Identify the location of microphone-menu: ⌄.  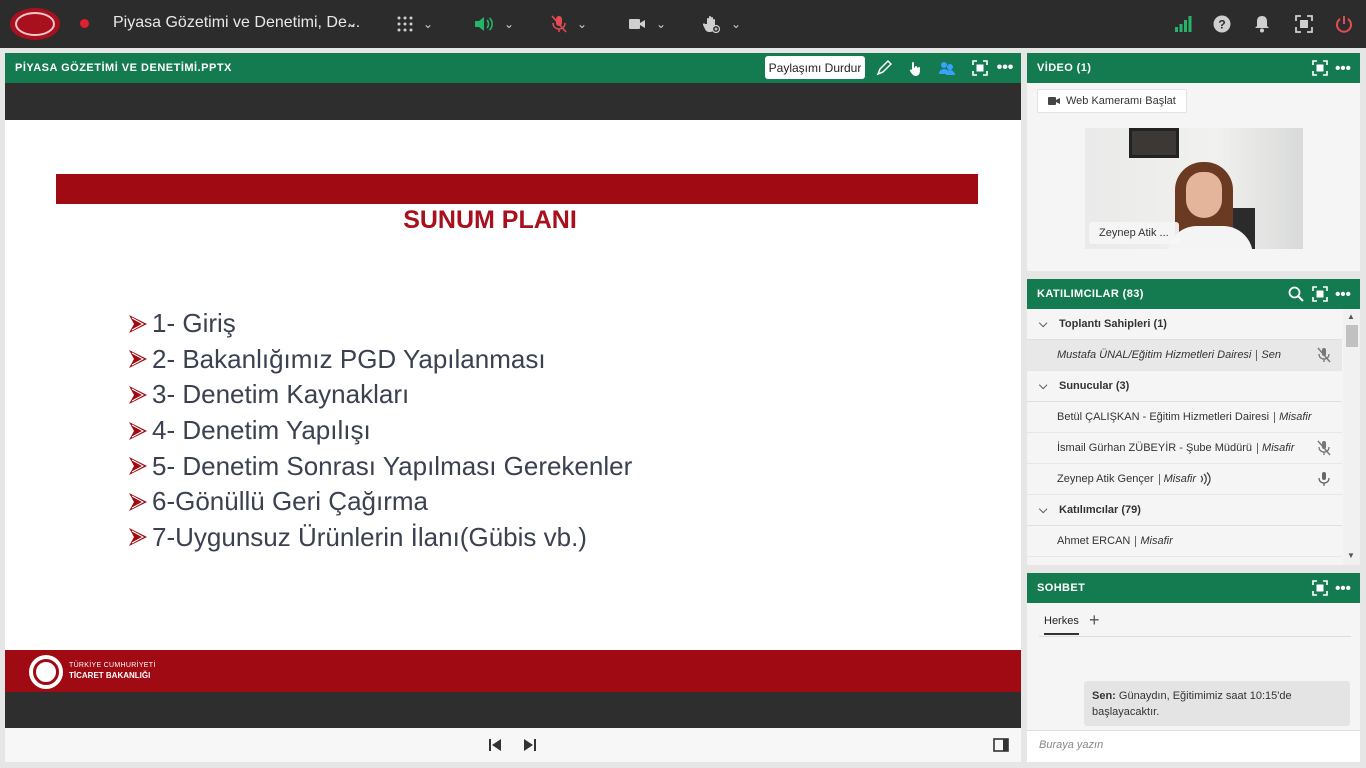
(569, 24).